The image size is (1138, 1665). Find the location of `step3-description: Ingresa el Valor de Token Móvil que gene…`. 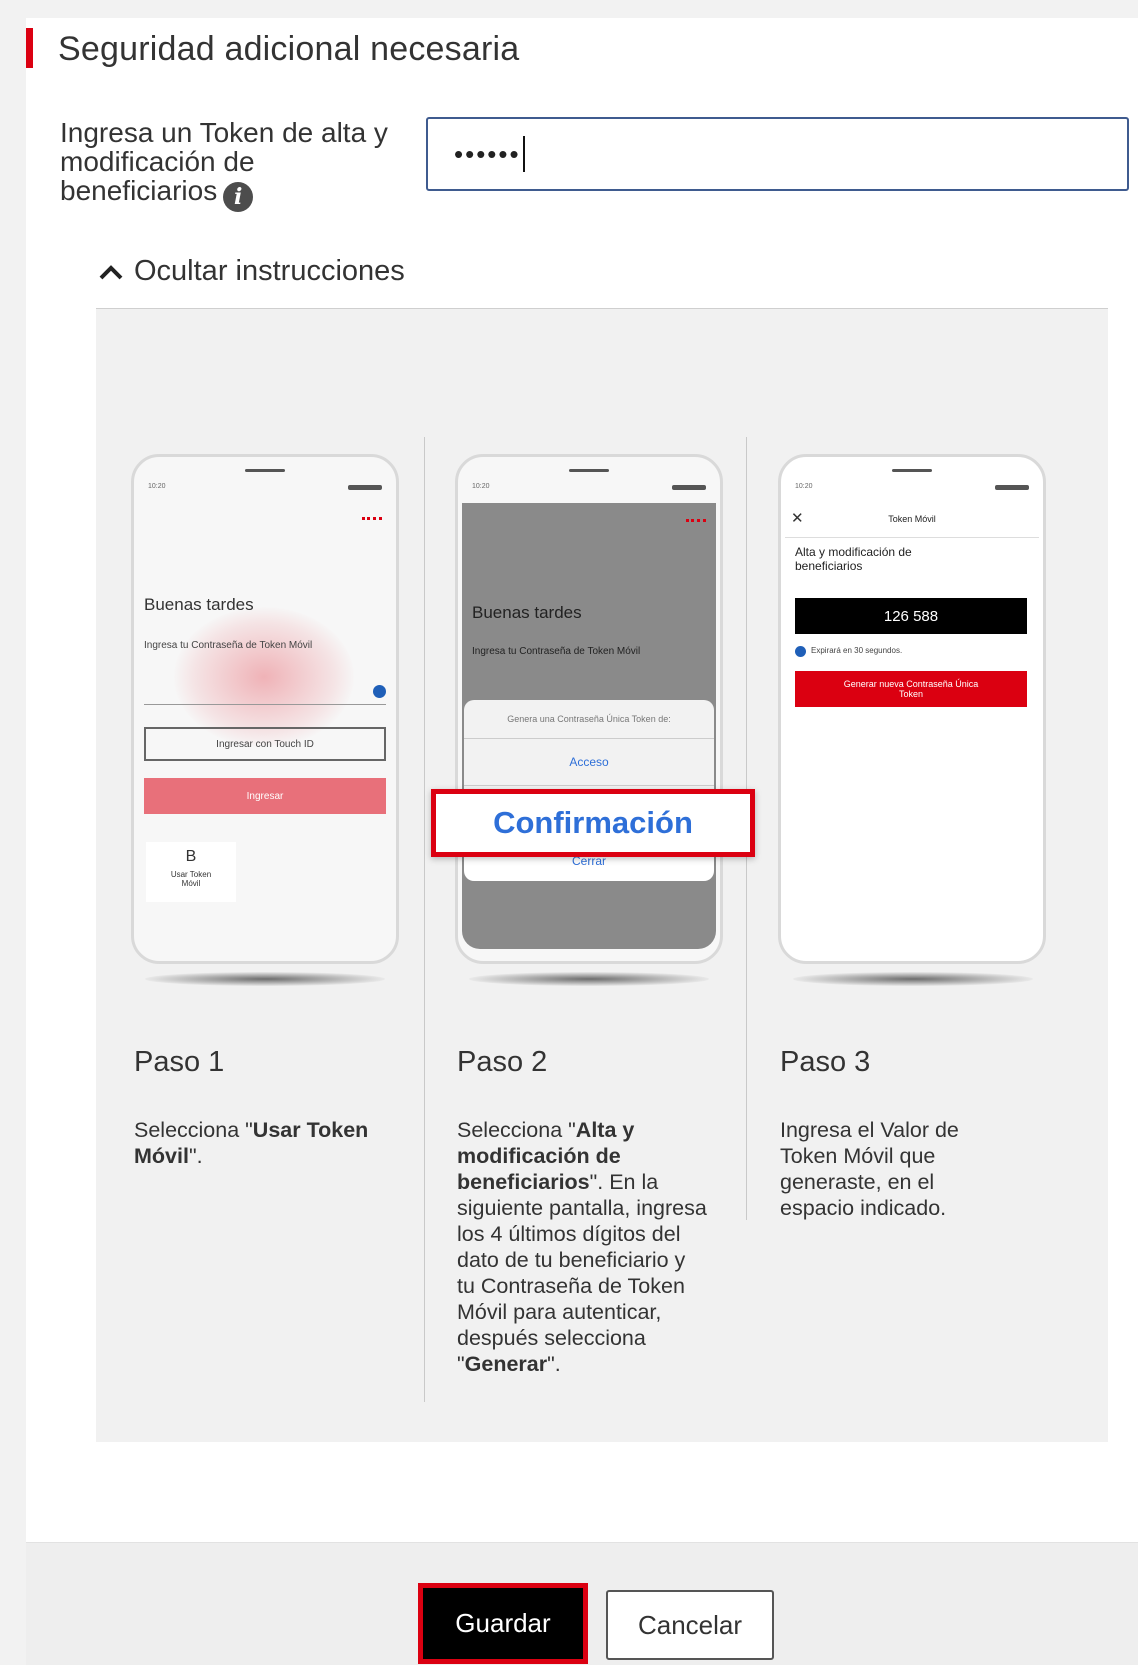

step3-description: Ingresa el Valor de Token Móvil que gene… is located at coordinates (869, 1169).